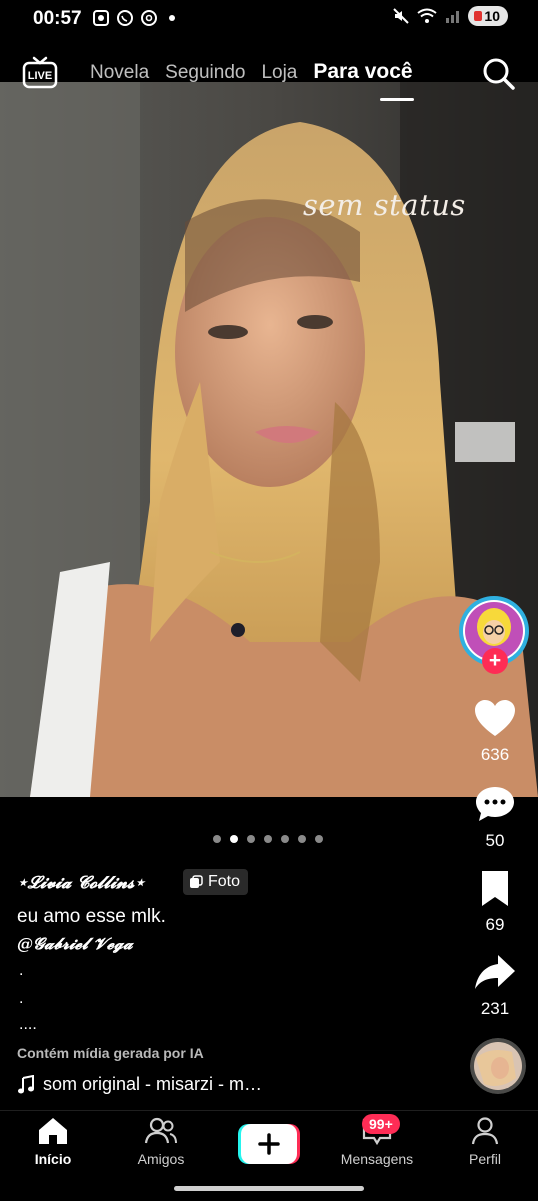 This screenshot has height=1201, width=538. What do you see at coordinates (401, 16) in the screenshot?
I see `mute-icon` at bounding box center [401, 16].